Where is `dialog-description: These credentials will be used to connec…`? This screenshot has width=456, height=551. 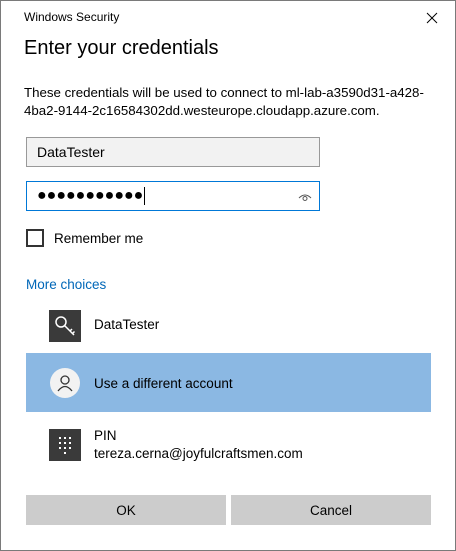
dialog-description: These credentials will be used to connec… is located at coordinates (224, 101).